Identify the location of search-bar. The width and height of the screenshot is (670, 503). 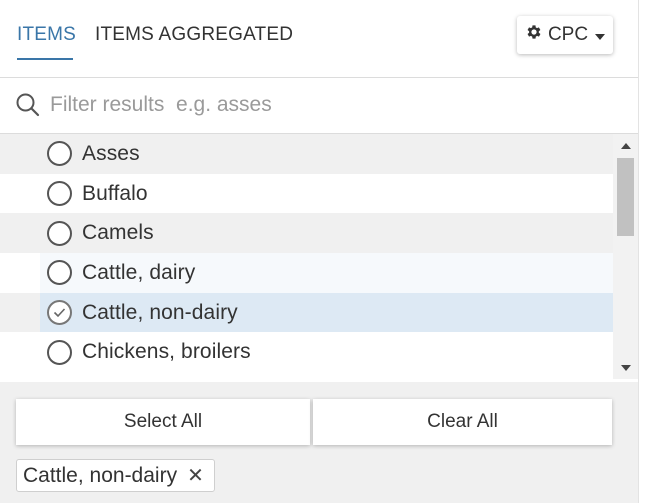
(319, 106).